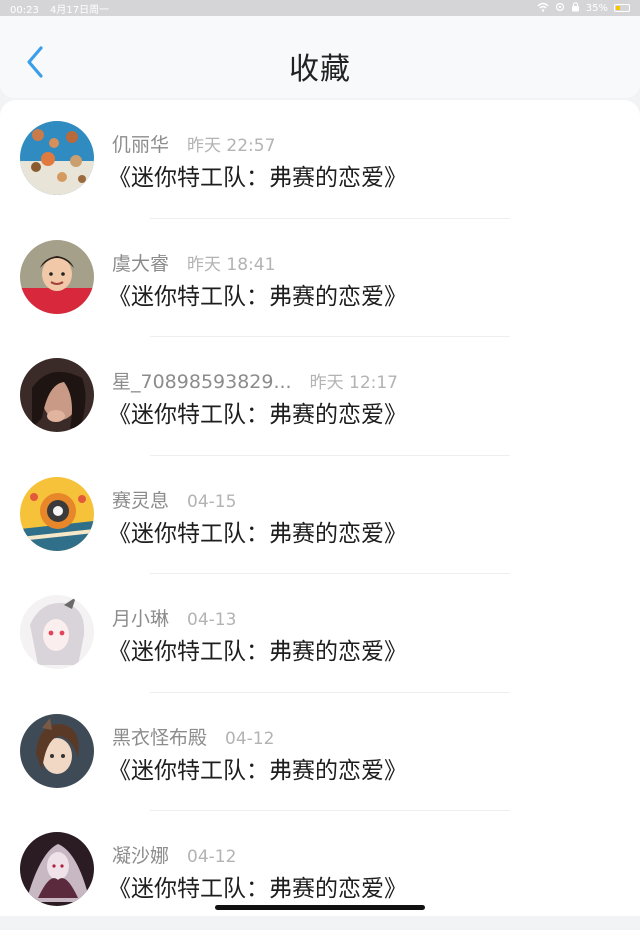 The height and width of the screenshot is (930, 640). What do you see at coordinates (575, 8) in the screenshot?
I see `lock-rotation-icon` at bounding box center [575, 8].